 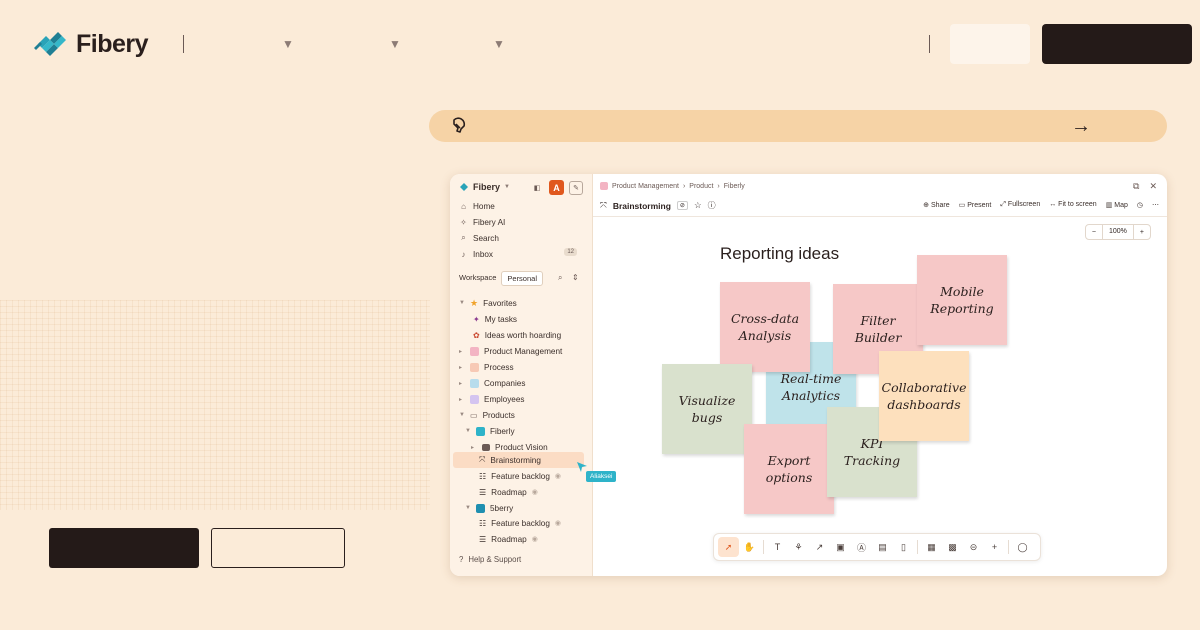 What do you see at coordinates (484, 187) in the screenshot?
I see `workspace-switcher: Fibery ▼` at bounding box center [484, 187].